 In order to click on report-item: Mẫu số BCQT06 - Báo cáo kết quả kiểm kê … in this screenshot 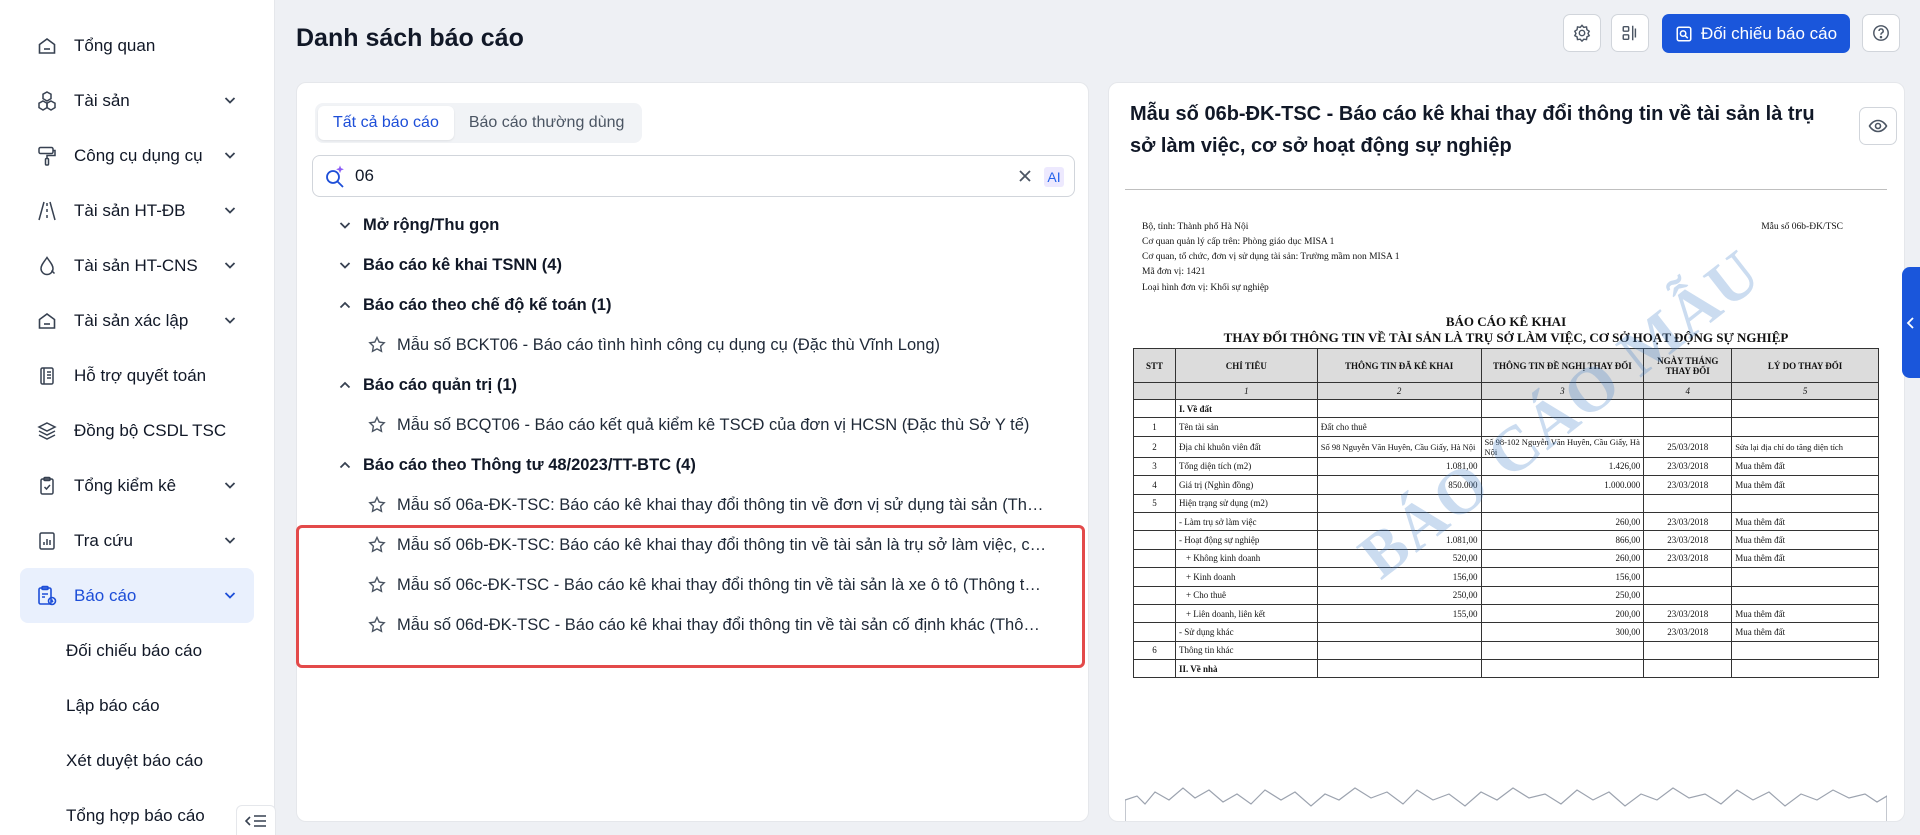, I will do `click(693, 425)`.